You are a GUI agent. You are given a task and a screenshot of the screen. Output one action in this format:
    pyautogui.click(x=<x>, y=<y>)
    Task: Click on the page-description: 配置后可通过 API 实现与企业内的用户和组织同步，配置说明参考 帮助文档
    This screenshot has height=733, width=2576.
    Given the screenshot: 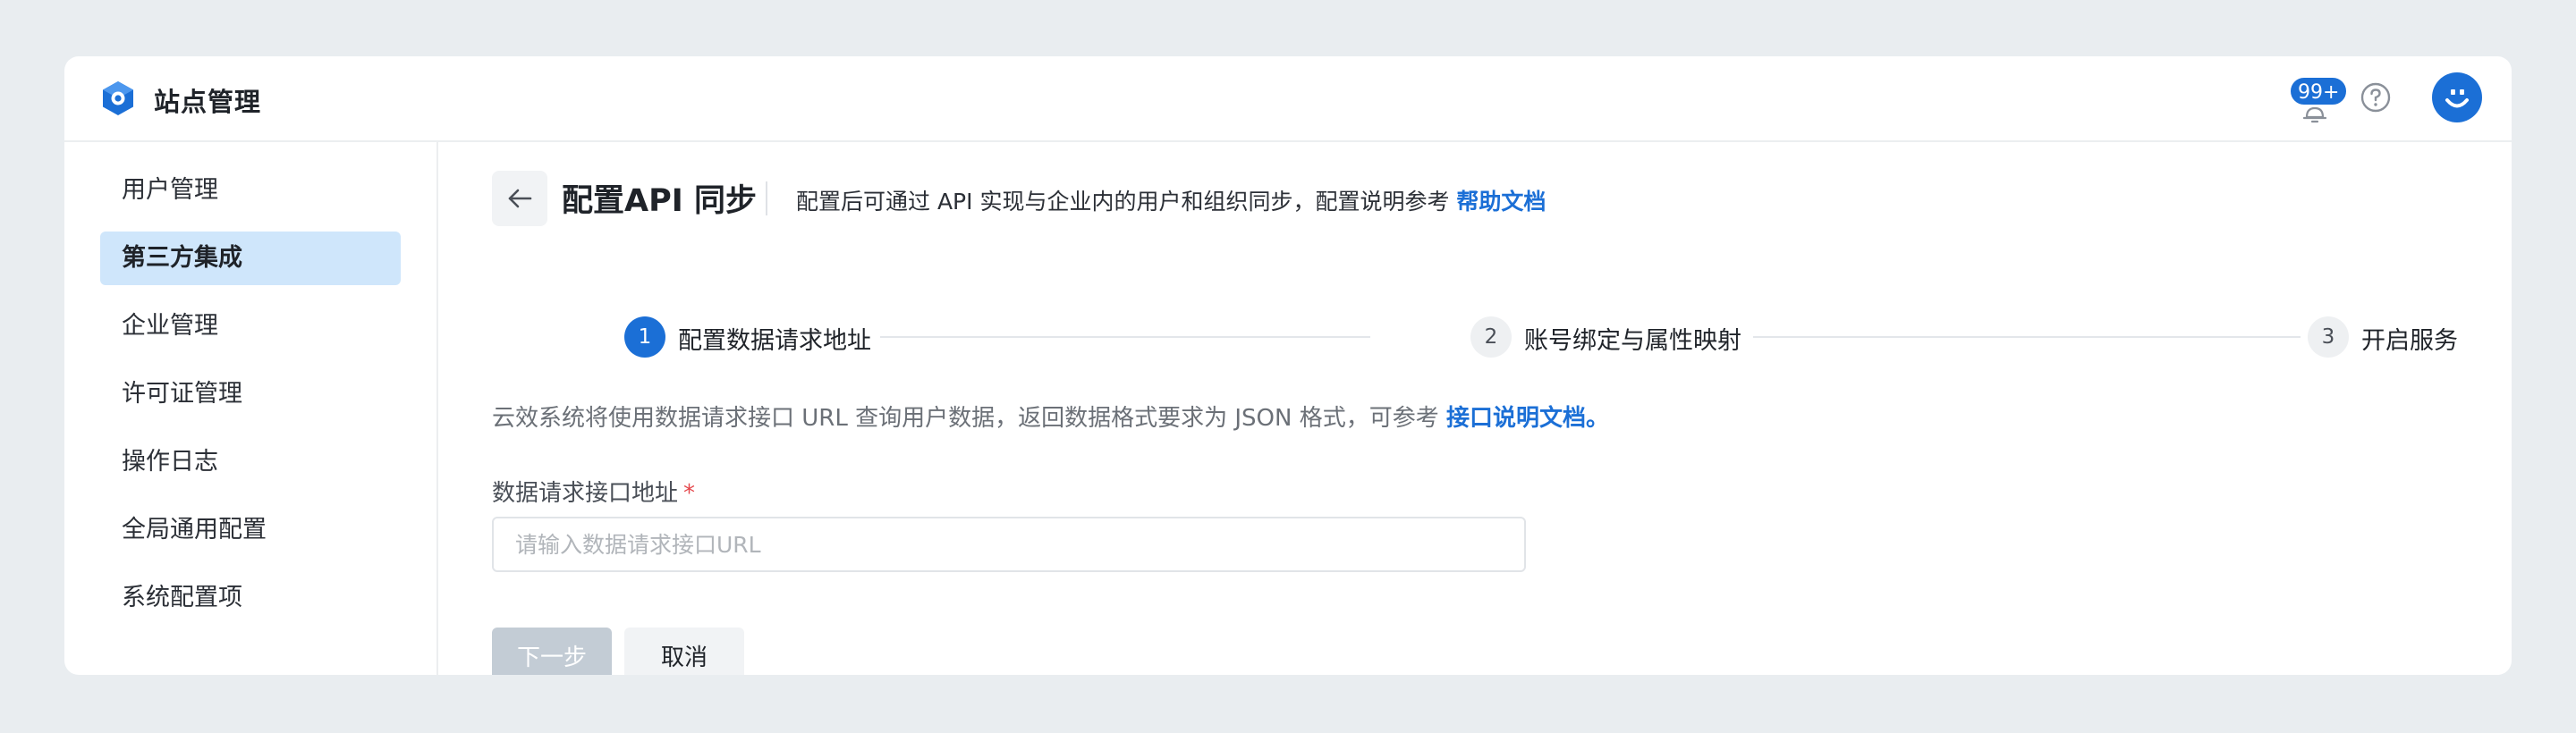 What is the action you would take?
    pyautogui.click(x=1171, y=200)
    